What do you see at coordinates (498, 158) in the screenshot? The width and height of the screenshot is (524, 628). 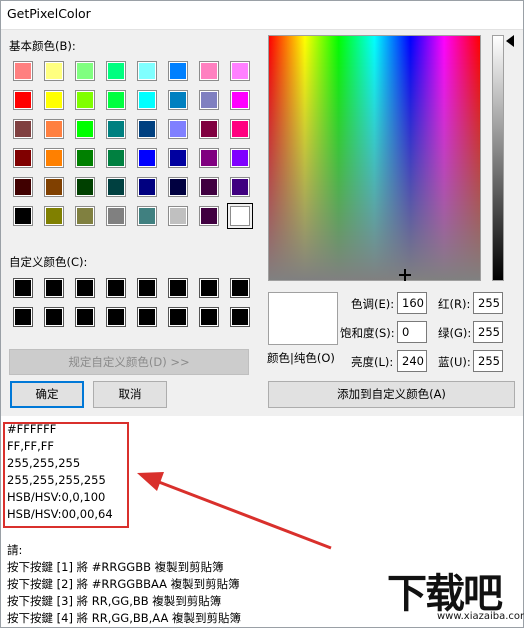 I see `luminance-slider` at bounding box center [498, 158].